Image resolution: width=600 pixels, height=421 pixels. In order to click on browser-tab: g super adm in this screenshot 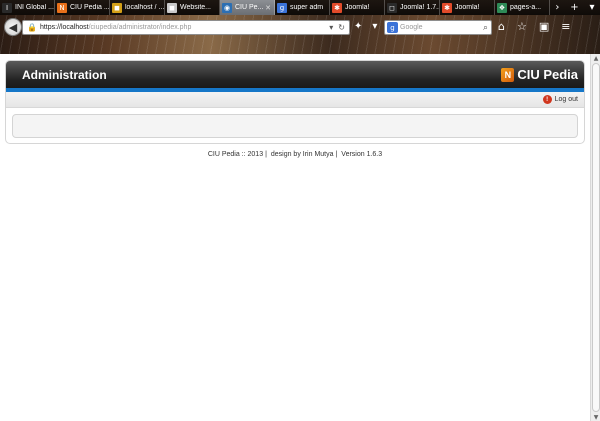, I will do `click(302, 7)`.